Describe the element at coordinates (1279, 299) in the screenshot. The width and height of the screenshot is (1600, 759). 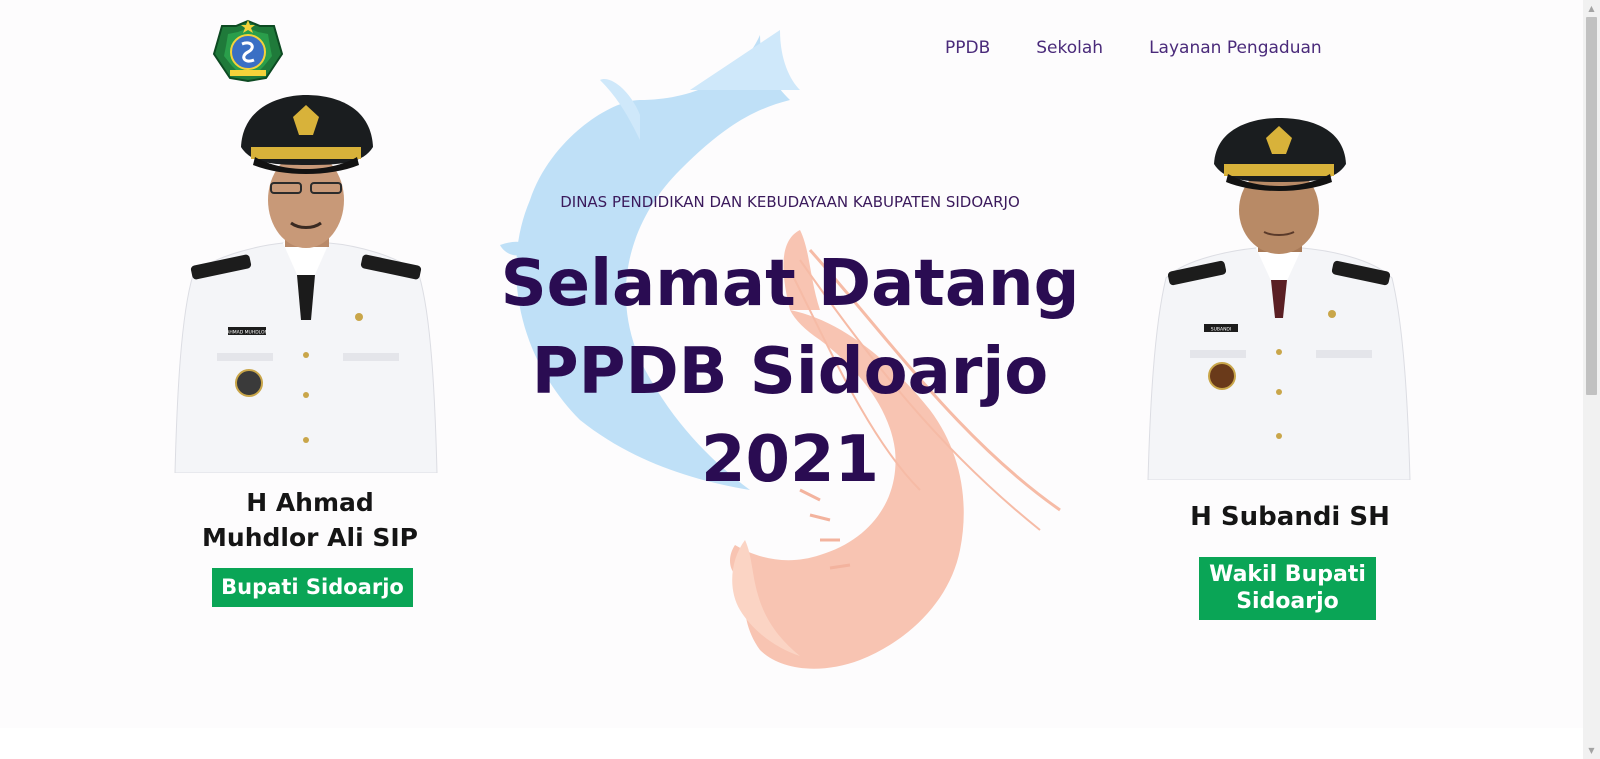
I see `wakil-bupati-portrait: SUBANDI` at that location.